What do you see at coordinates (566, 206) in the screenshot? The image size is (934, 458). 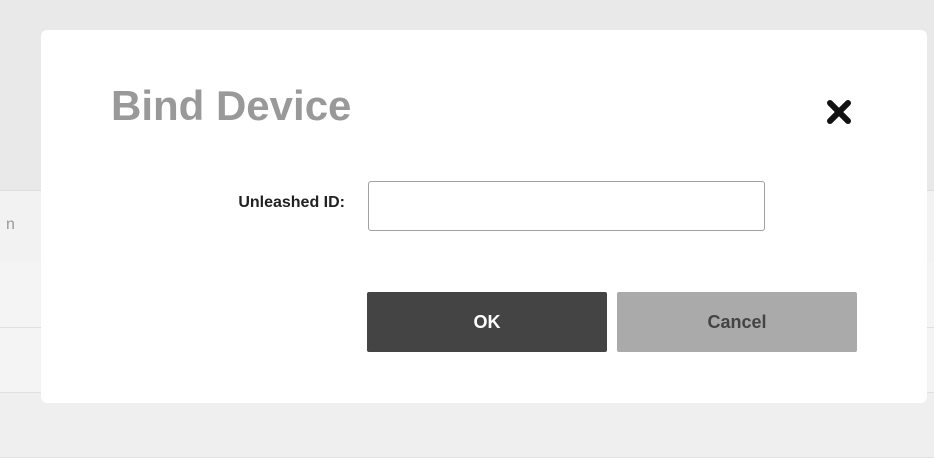 I see `unleashed-id-input` at bounding box center [566, 206].